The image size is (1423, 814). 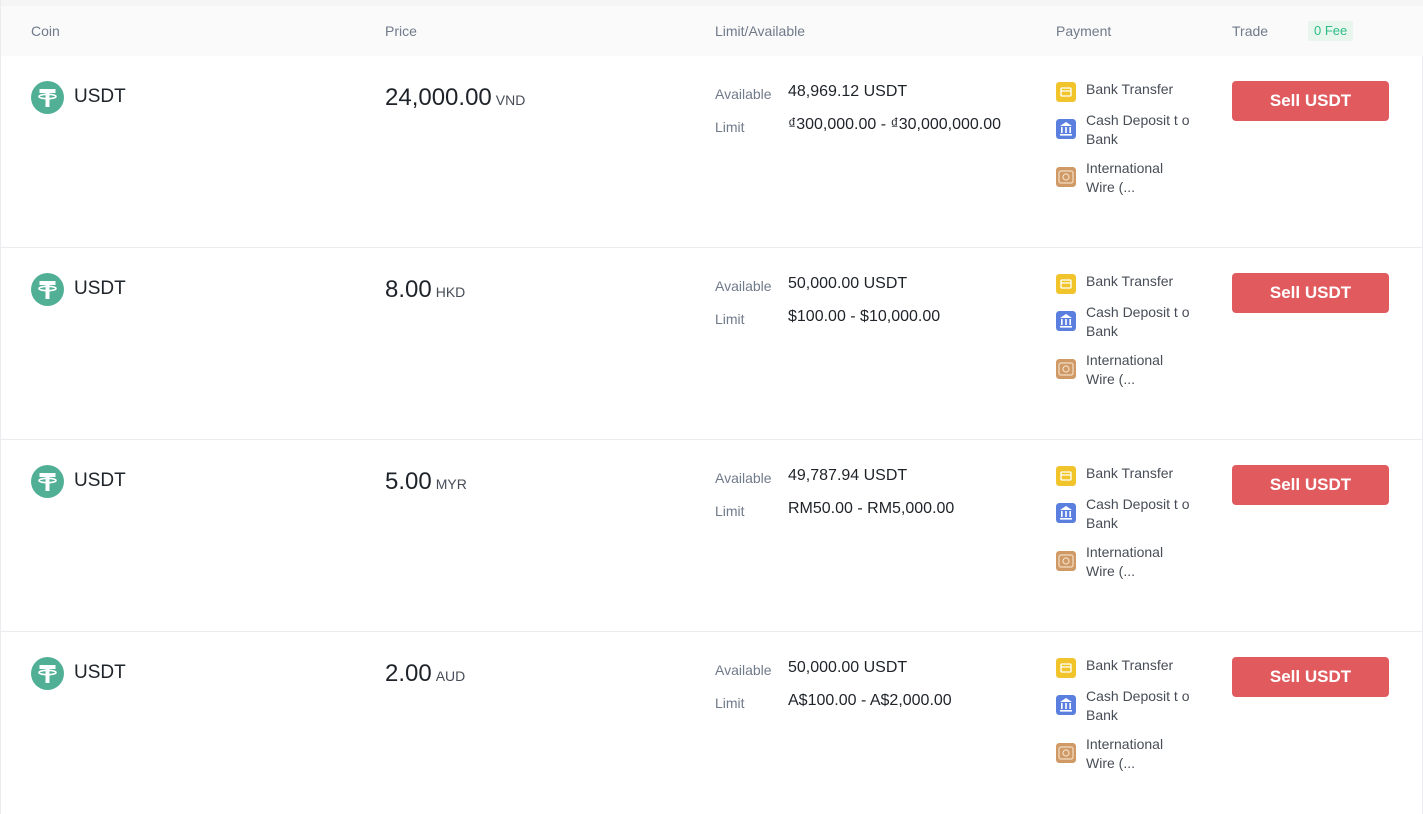 I want to click on header-limit-available: Limit/Available, so click(x=760, y=31).